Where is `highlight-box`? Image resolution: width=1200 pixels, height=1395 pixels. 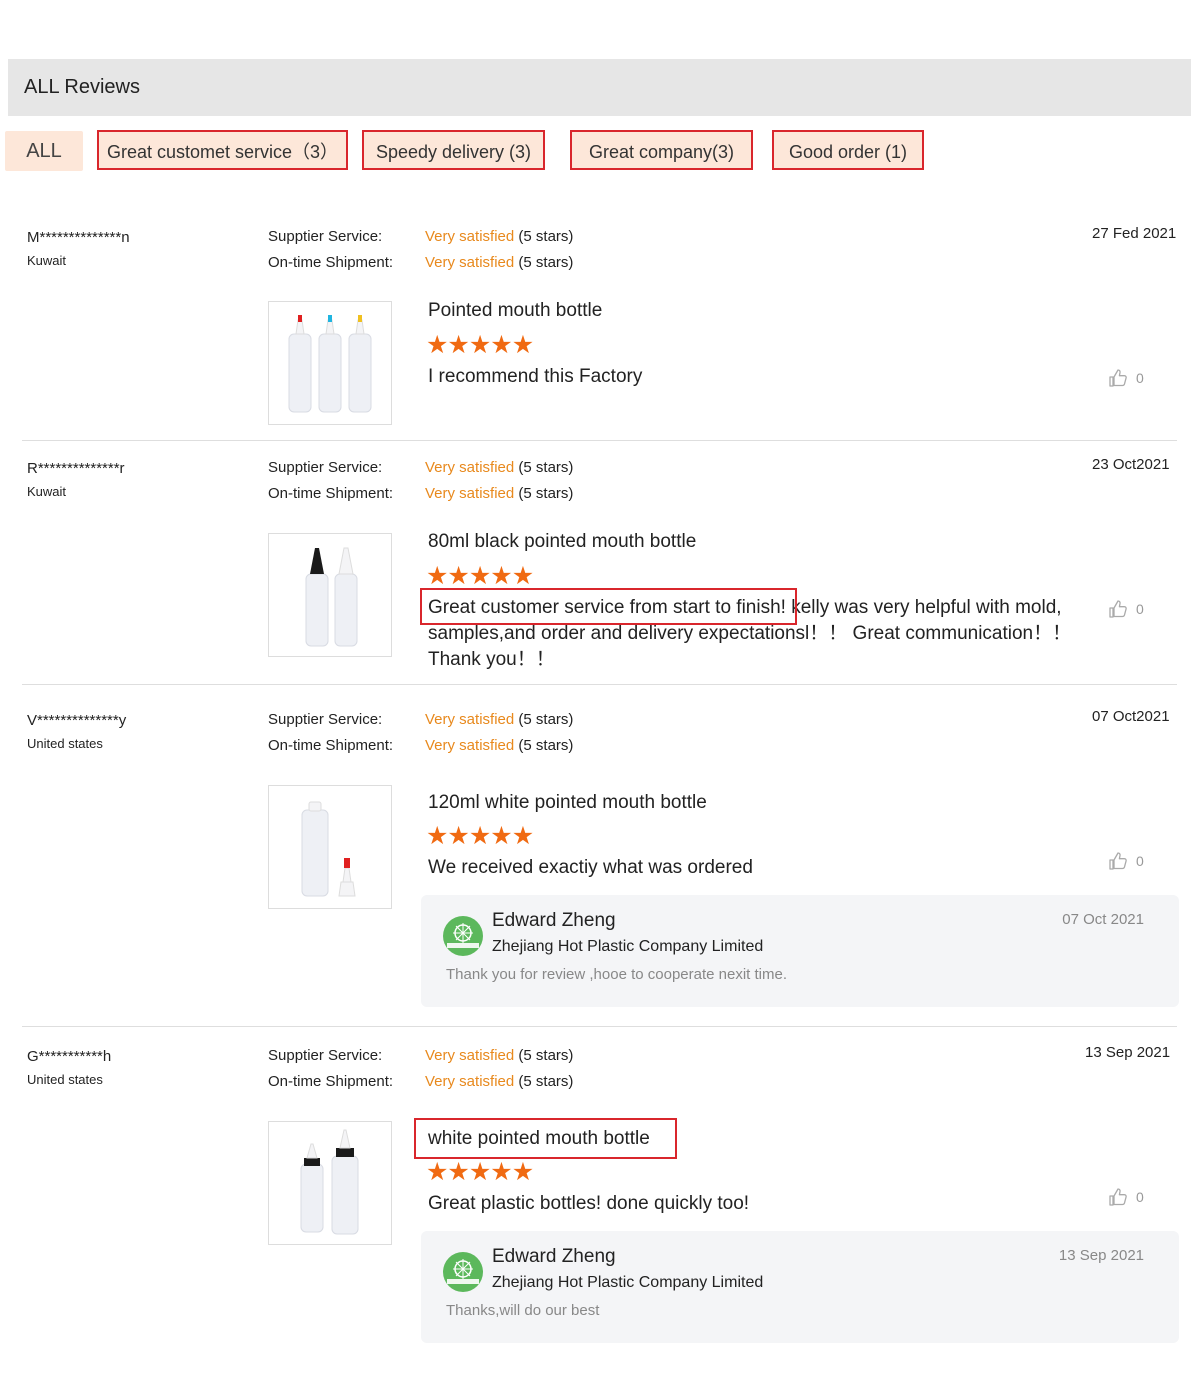 highlight-box is located at coordinates (608, 606).